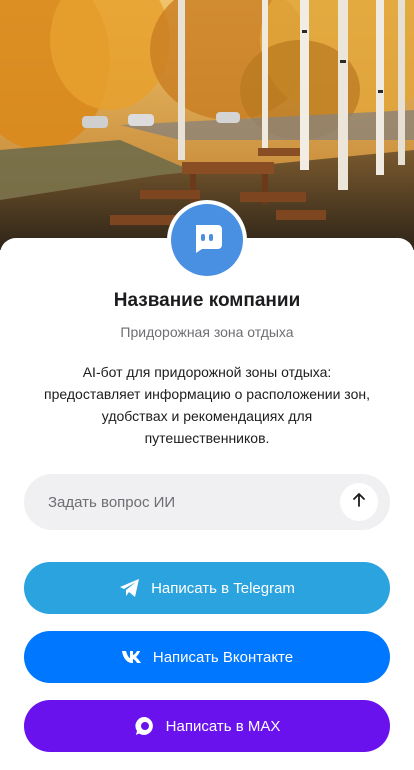 The image size is (414, 770). I want to click on vk-icon, so click(132, 657).